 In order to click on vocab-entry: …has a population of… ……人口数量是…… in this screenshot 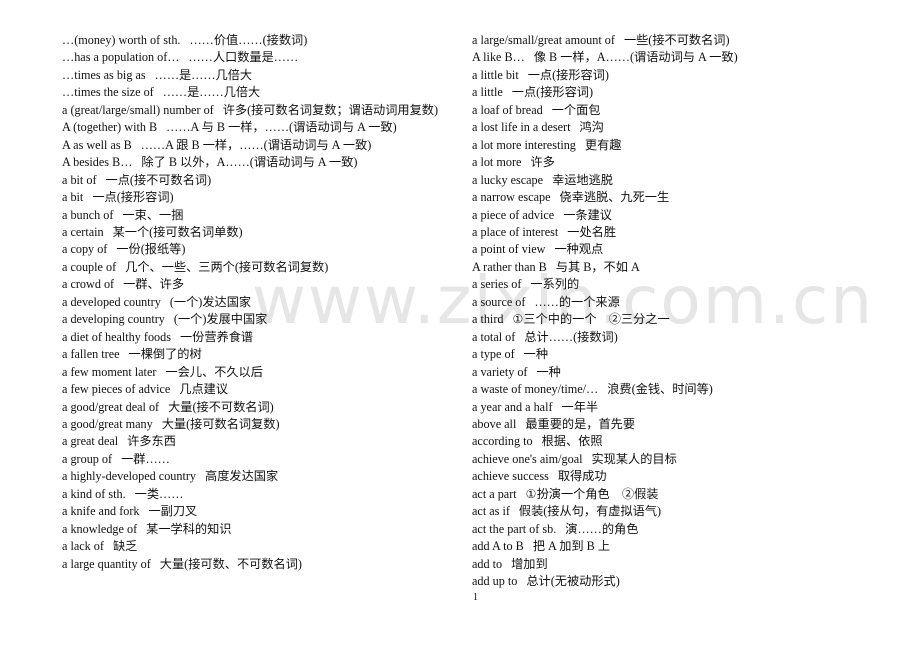, I will do `click(262, 57)`.